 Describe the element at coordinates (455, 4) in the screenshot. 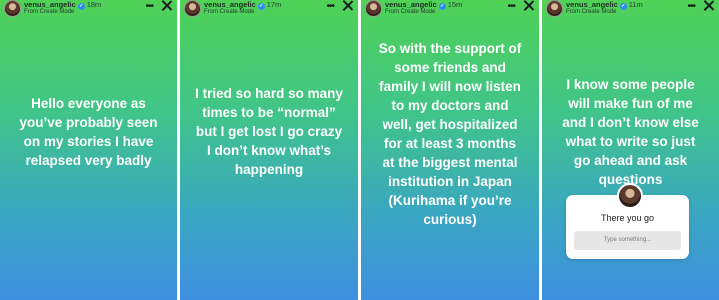

I see `post-time: 15m` at that location.